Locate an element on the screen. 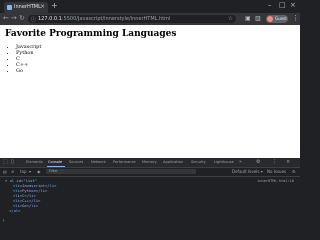 The image size is (320, 240). forward-icon: → is located at coordinates (14, 18).